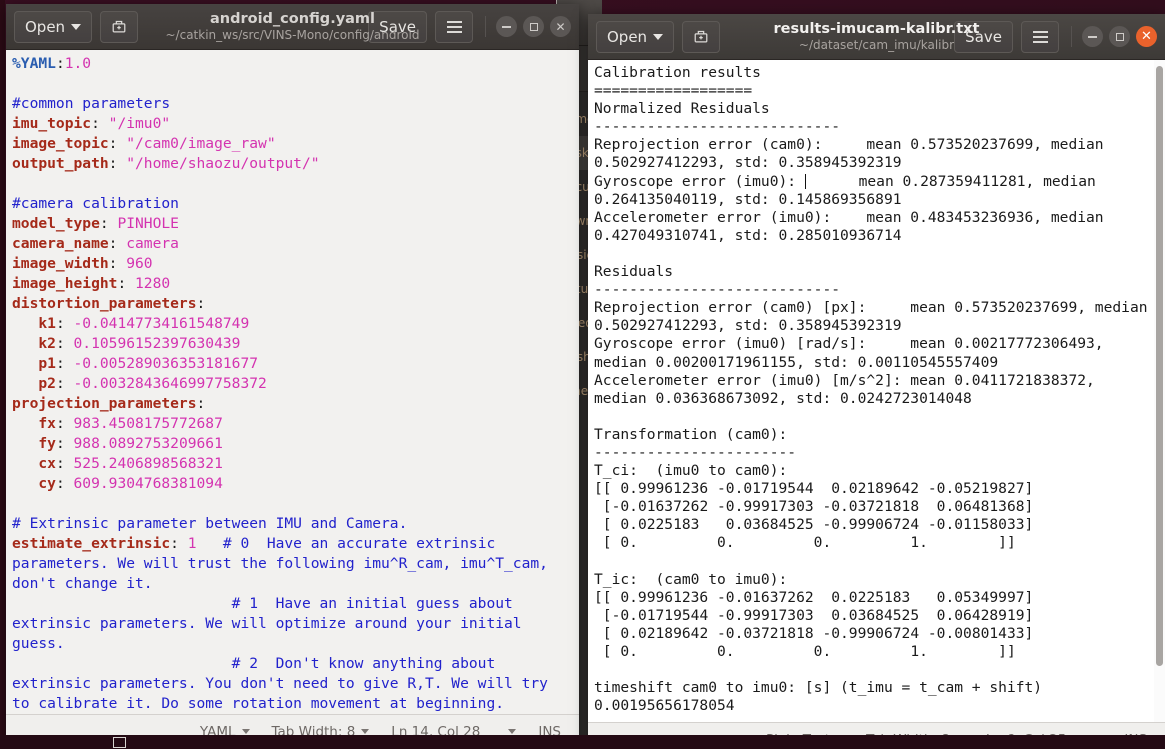 This screenshot has height=749, width=1165. What do you see at coordinates (34, 343) in the screenshot?
I see `code-token: k2` at bounding box center [34, 343].